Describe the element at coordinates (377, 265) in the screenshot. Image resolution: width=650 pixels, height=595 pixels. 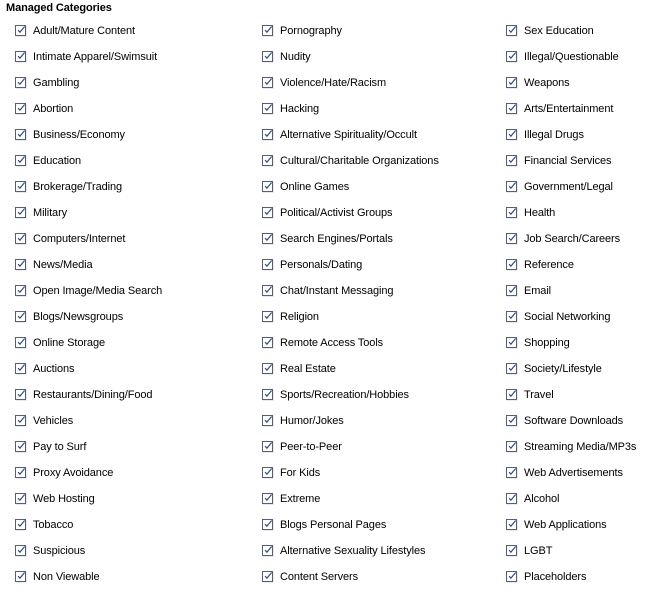
I see `category-row: Personals/Dating` at that location.